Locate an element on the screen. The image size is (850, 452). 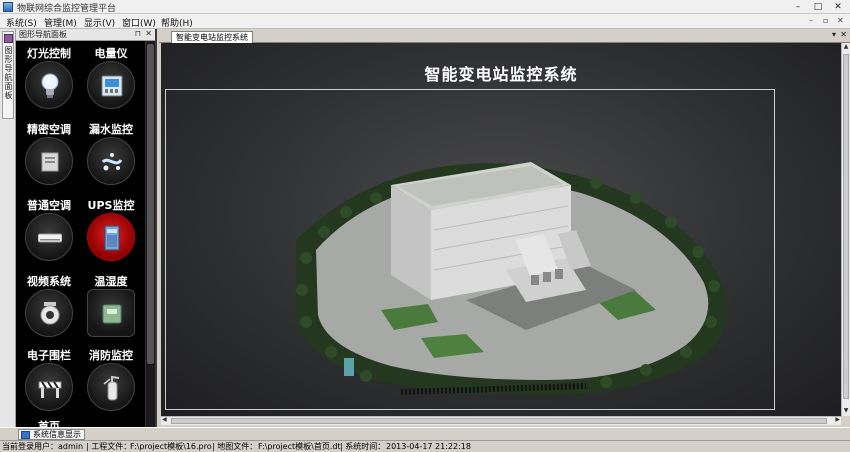
nav-item-label: 温湿度 is located at coordinates (111, 281).